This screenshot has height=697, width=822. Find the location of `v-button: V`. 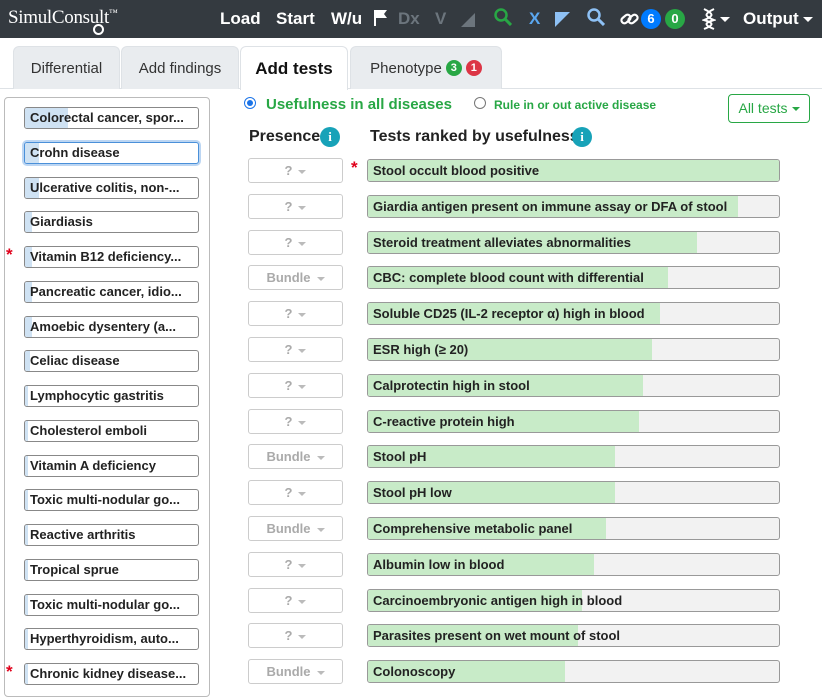

v-button: V is located at coordinates (440, 19).